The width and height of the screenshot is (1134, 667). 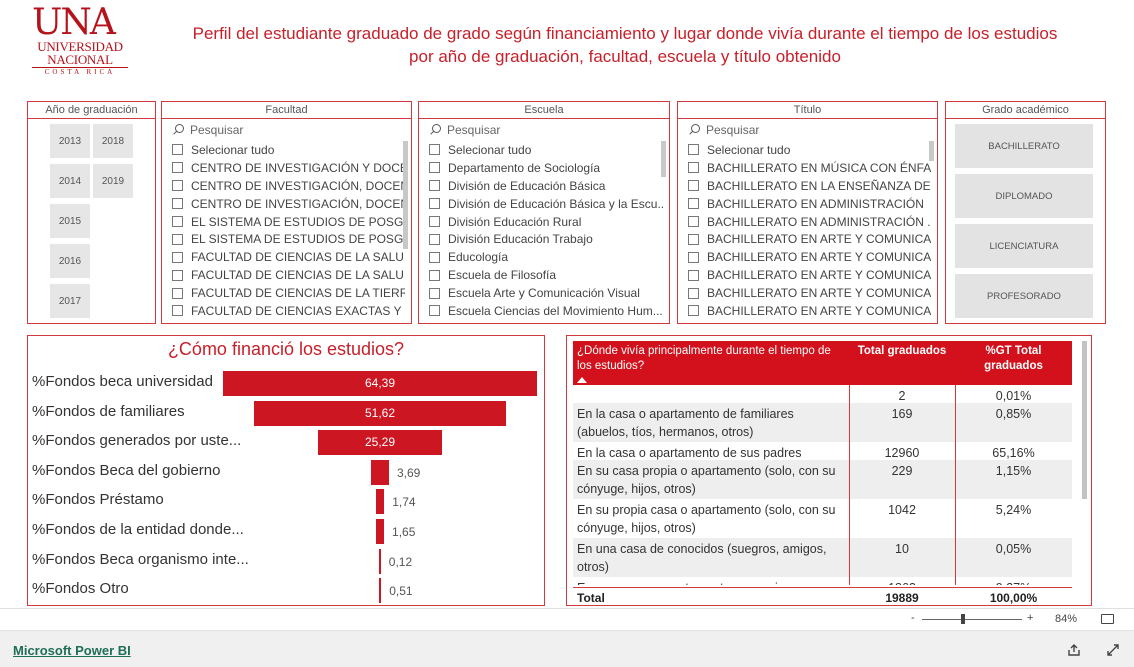 I want to click on year-tile: 2018, so click(x=113, y=141).